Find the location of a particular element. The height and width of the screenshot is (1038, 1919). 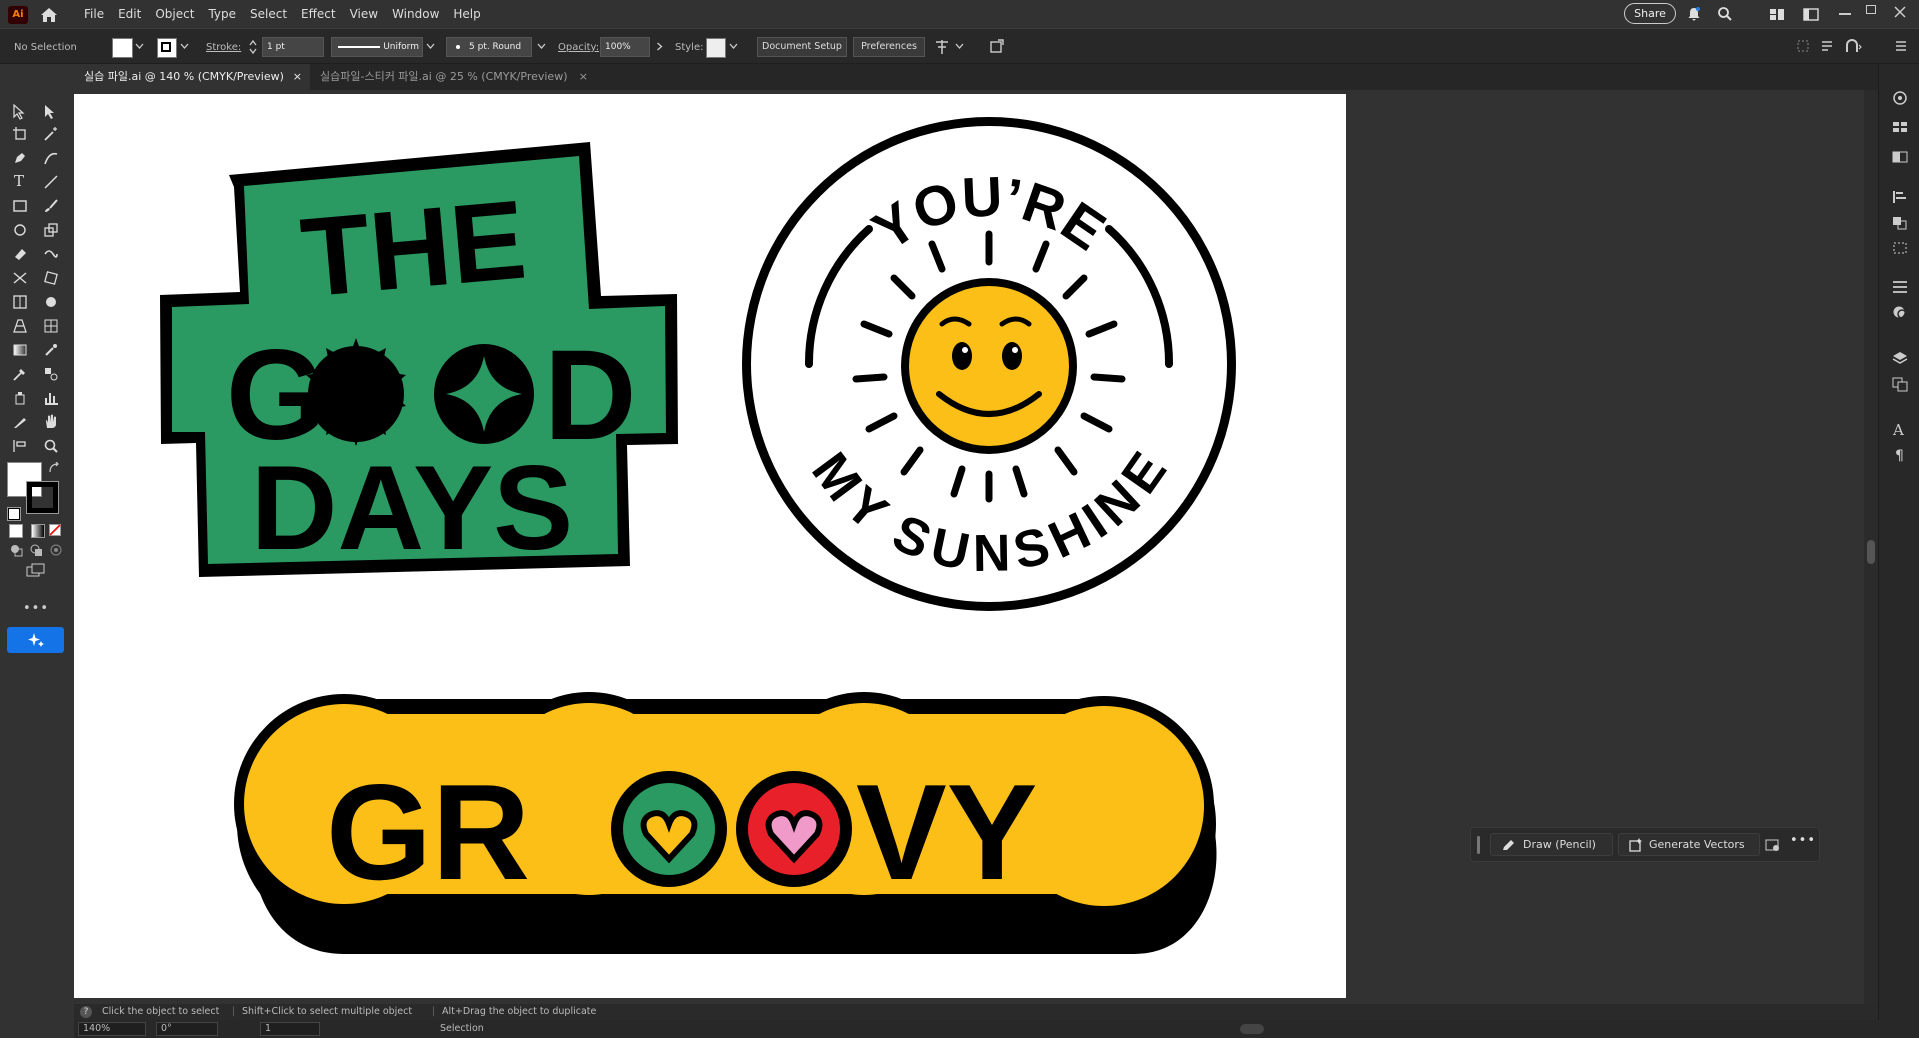

opacity-label: Opacity: is located at coordinates (578, 47).